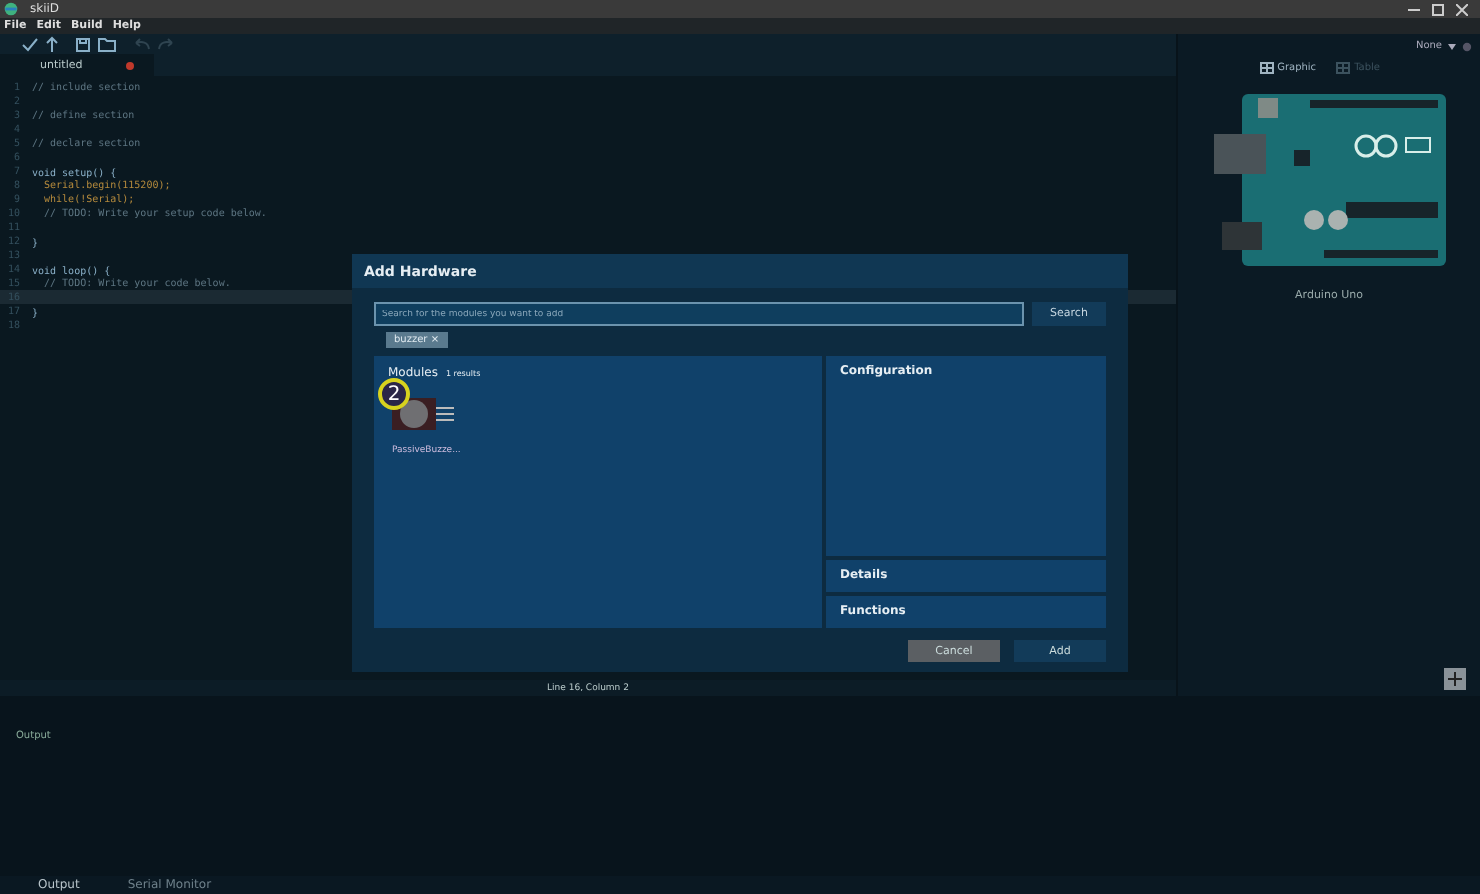  What do you see at coordinates (1266, 68) in the screenshot?
I see `grid-icon` at bounding box center [1266, 68].